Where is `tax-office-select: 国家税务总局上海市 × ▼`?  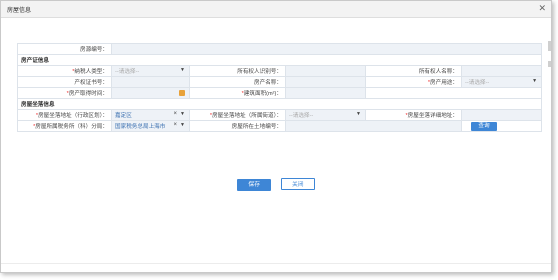
tax-office-select: 国家税务总局上海市 × ▼ is located at coordinates (150, 126).